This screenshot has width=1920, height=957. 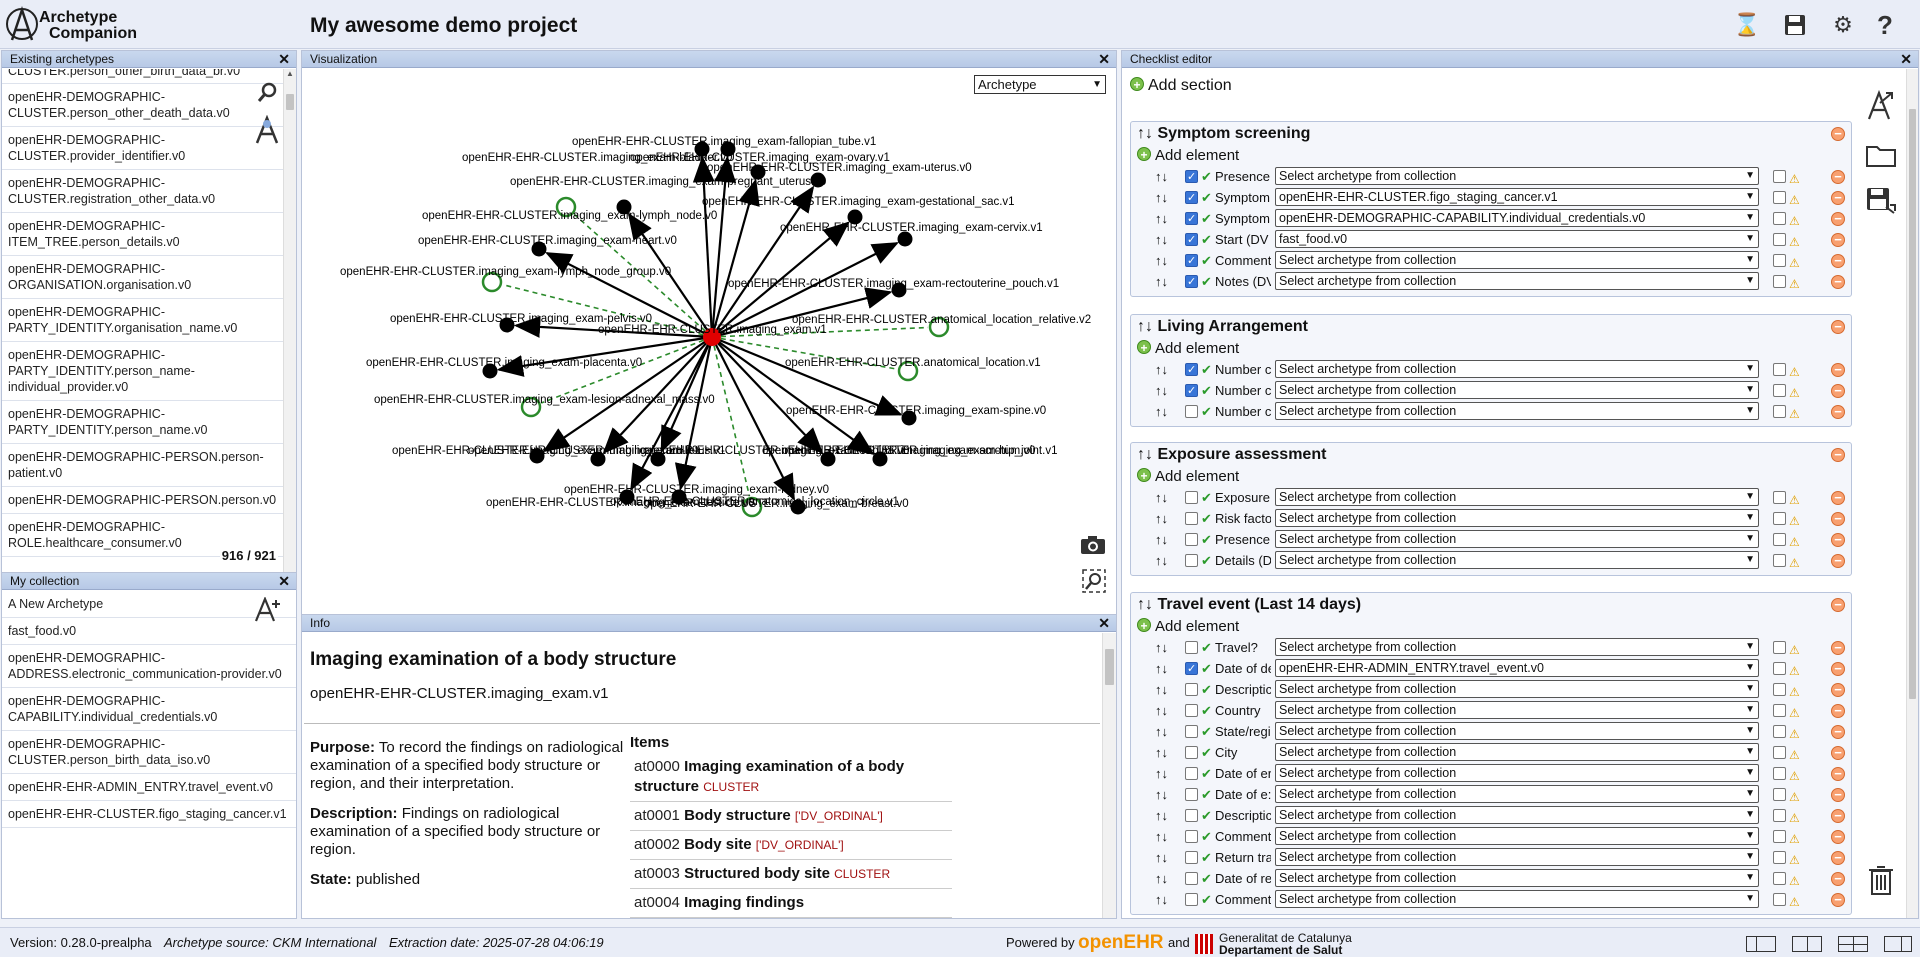 What do you see at coordinates (791, 874) in the screenshot?
I see `item-row: at0003 Structured body site CLUSTER` at bounding box center [791, 874].